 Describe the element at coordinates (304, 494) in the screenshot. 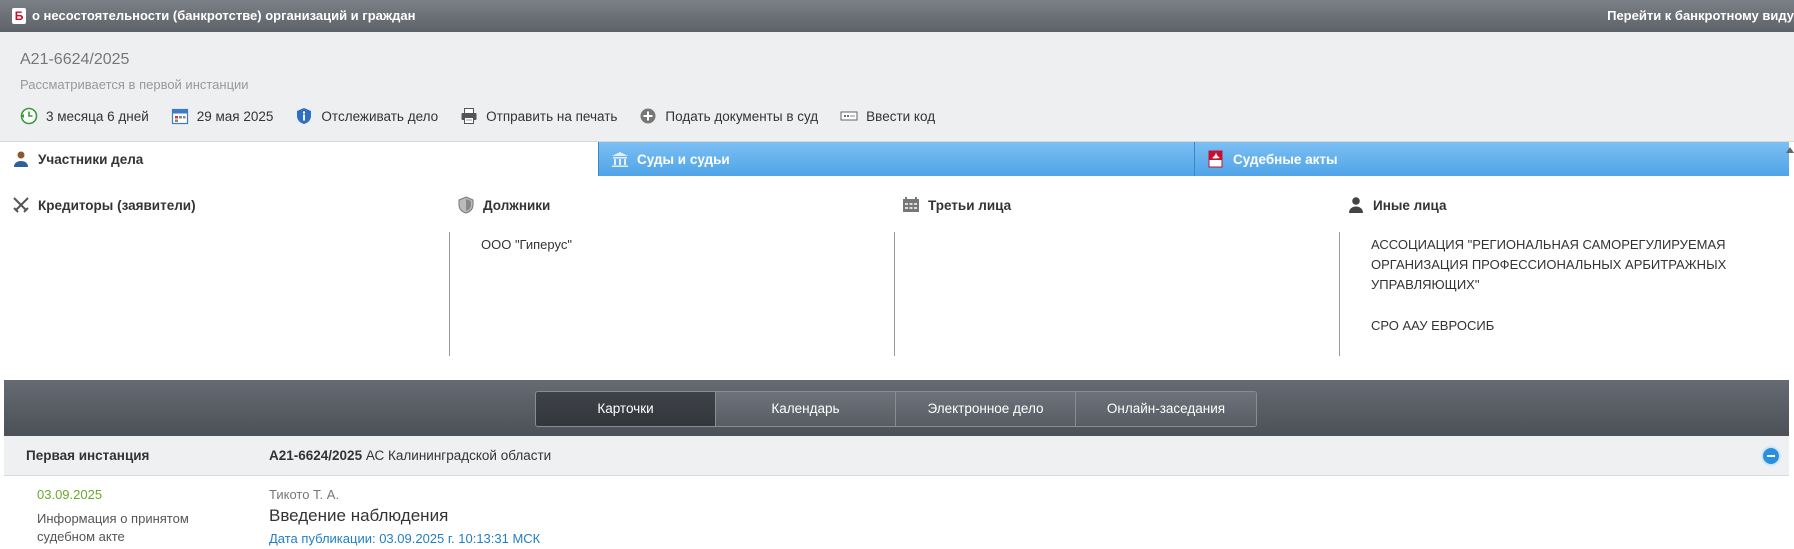

I see `document-judge: Тикото Т. А.` at that location.